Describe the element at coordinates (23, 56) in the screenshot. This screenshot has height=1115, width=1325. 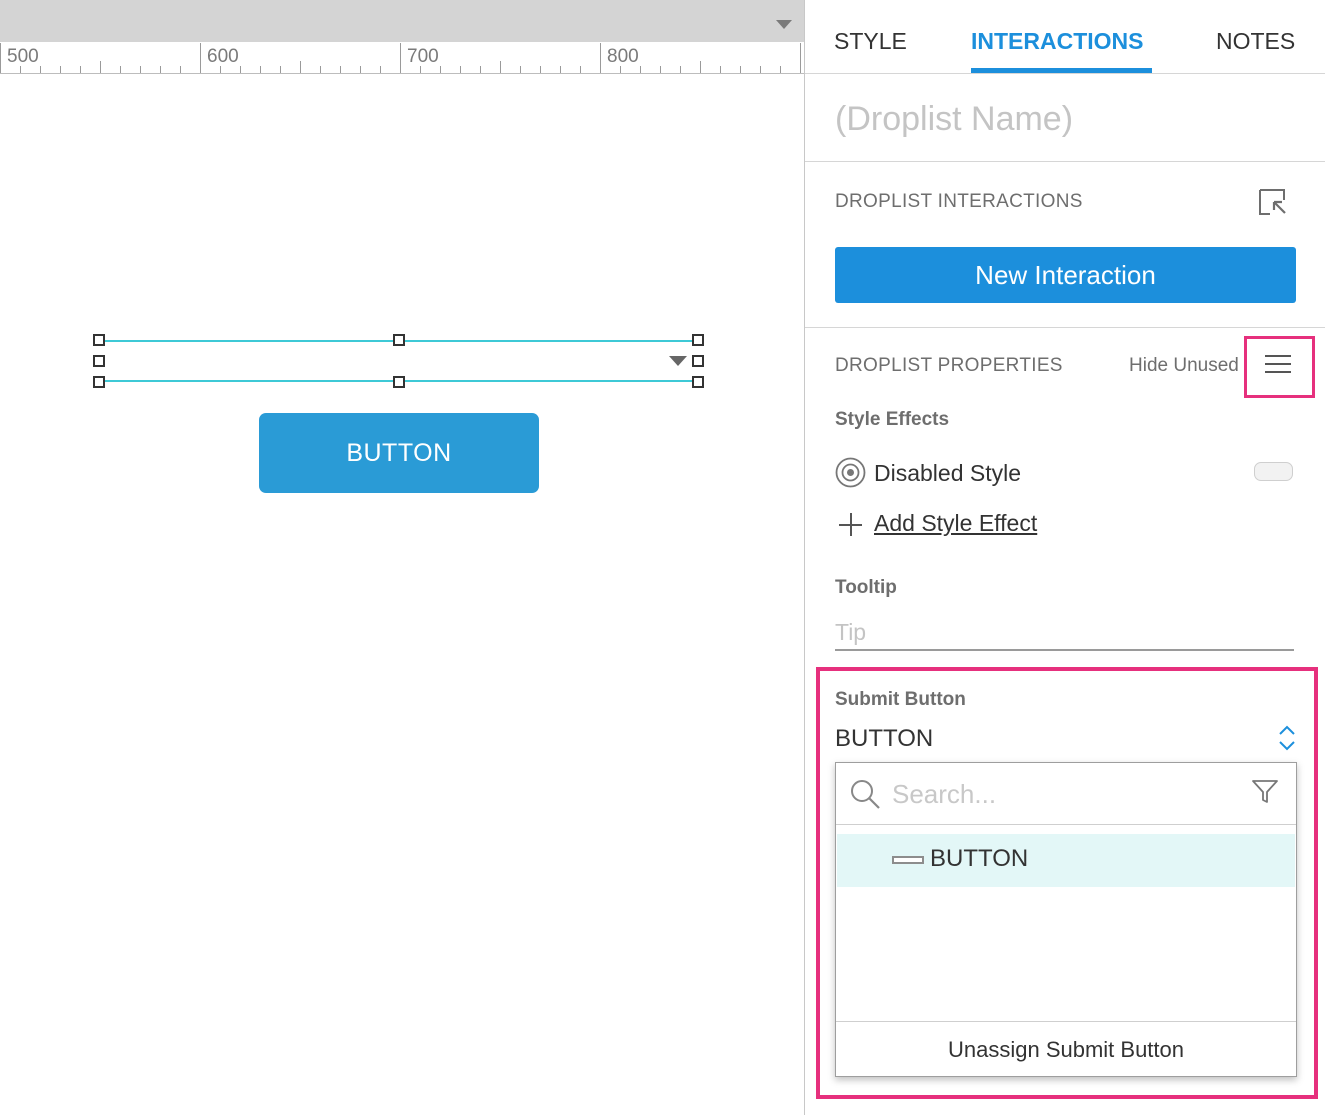
I see `ruler-label: 500` at that location.